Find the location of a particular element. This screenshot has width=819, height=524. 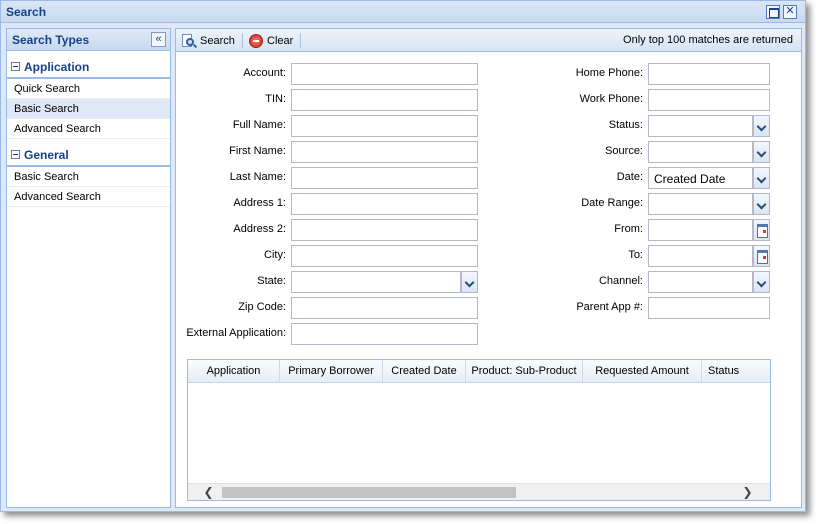

group-application: Application is located at coordinates (88, 68).